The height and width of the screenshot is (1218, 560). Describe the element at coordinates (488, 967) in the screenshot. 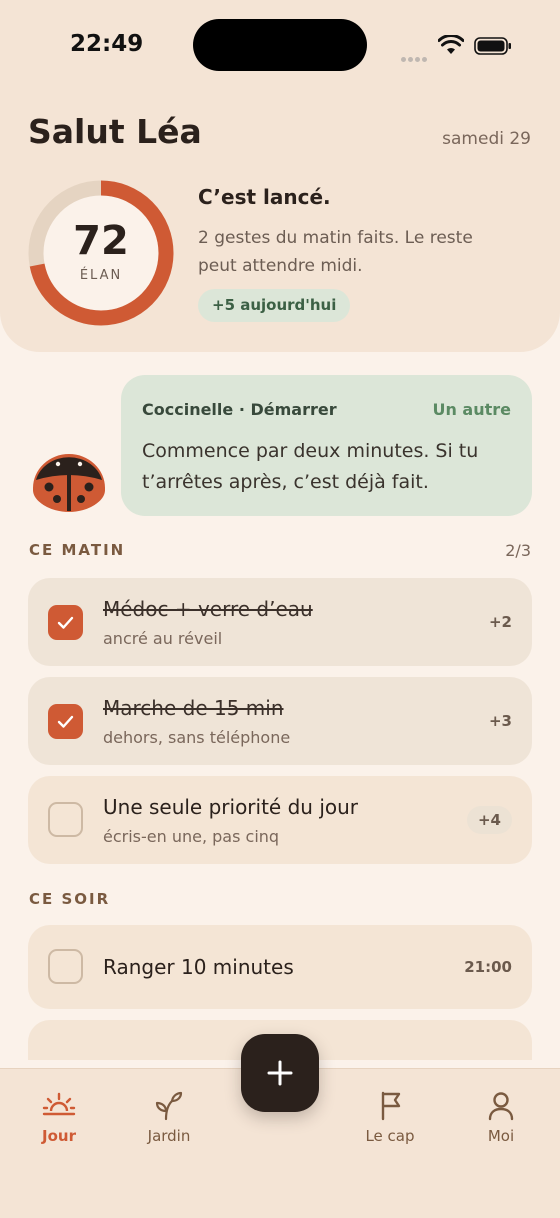

I see `task-time: 21:00` at that location.